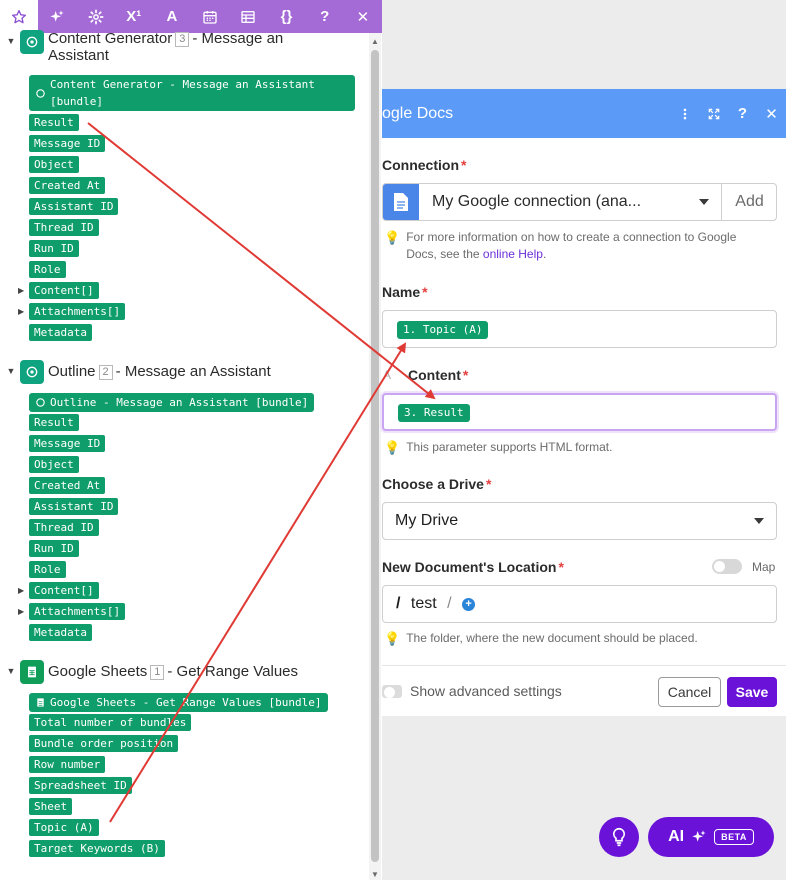  I want to click on json-functions-tab: {}, so click(286, 16).